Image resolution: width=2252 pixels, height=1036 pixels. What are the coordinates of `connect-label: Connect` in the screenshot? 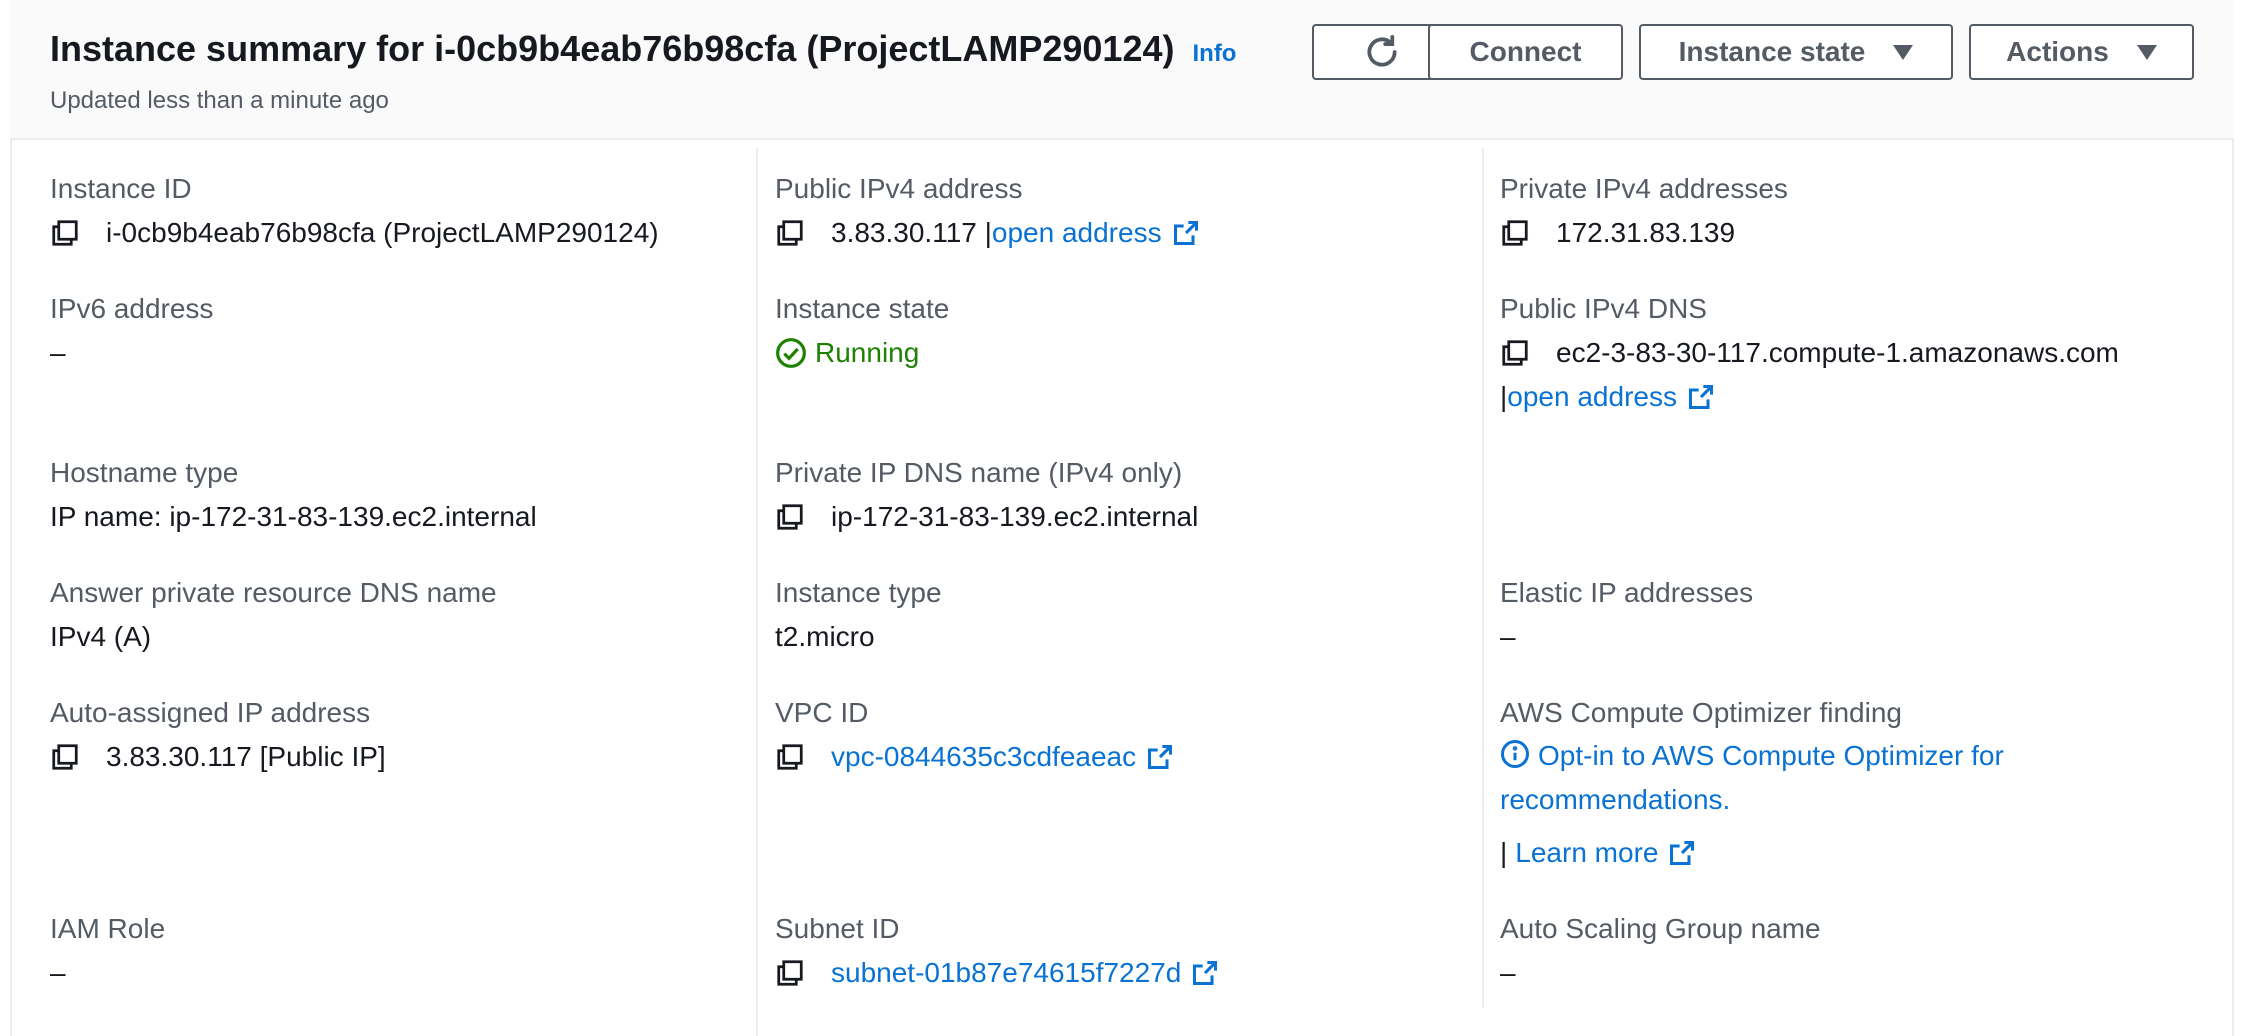 It's located at (1525, 51).